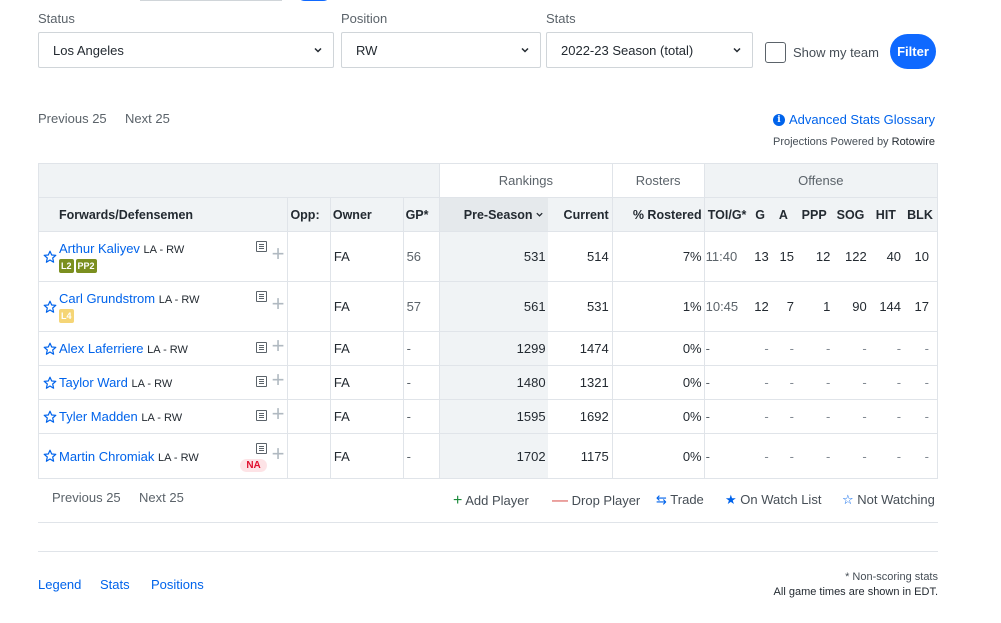  I want to click on legend-drop-player: — Drop Player, so click(596, 501).